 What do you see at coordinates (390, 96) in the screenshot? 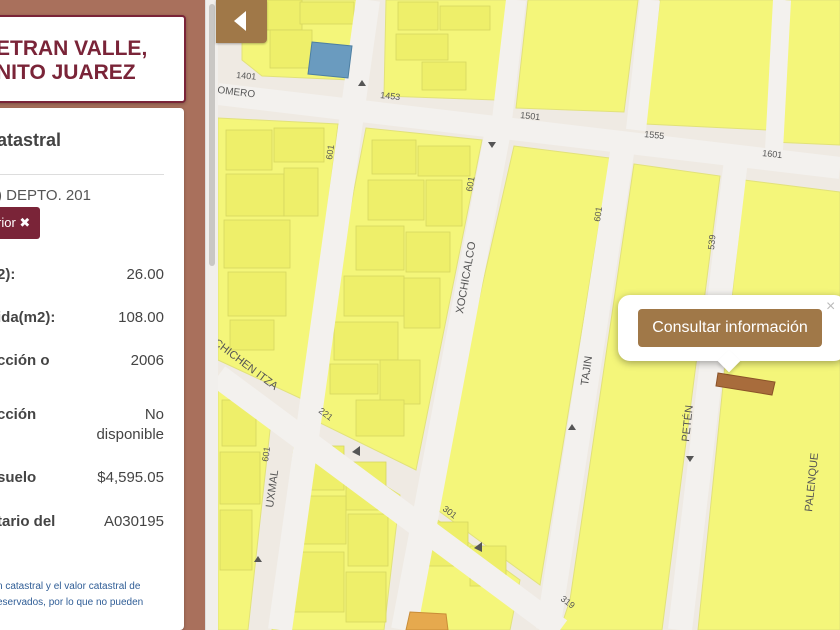
I see `house-number: 1453` at bounding box center [390, 96].